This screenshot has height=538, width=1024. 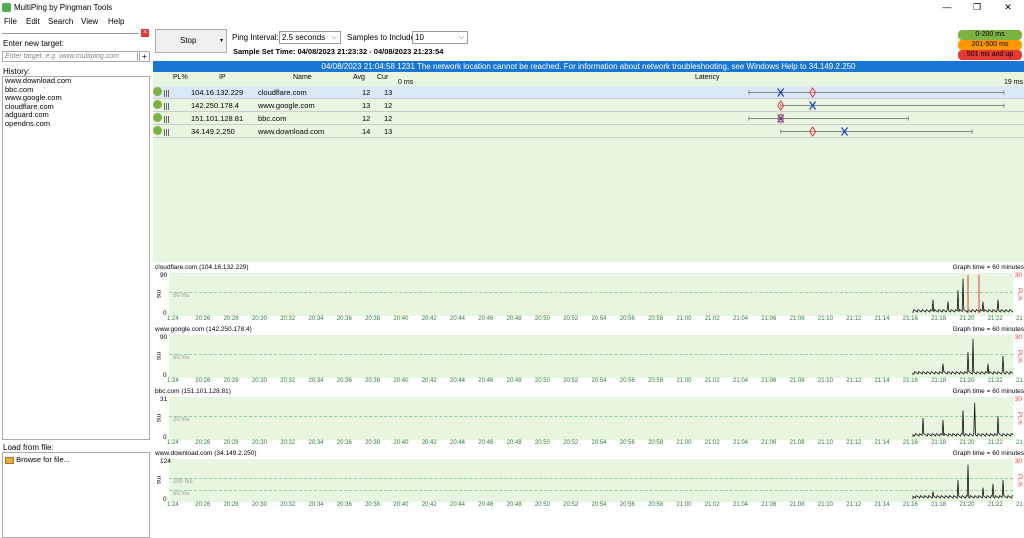 What do you see at coordinates (33, 43) in the screenshot?
I see `enter-target-label: Enter new target:` at bounding box center [33, 43].